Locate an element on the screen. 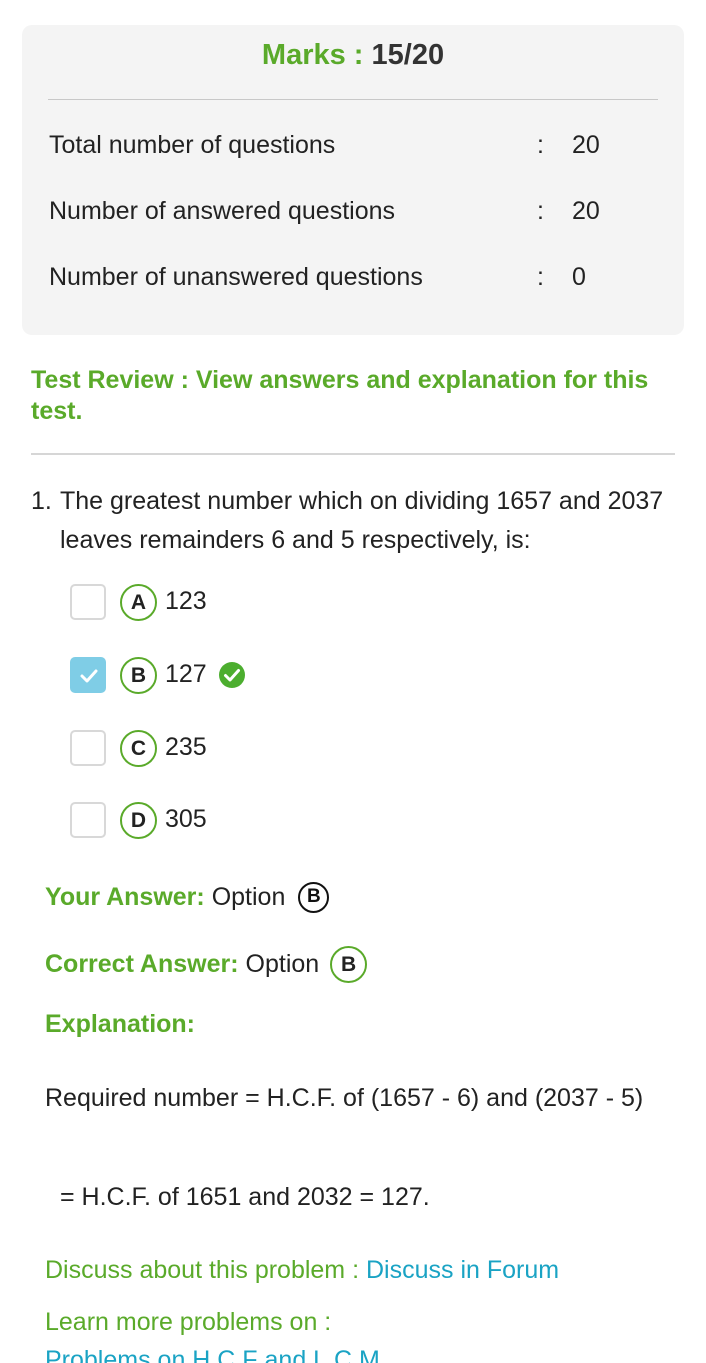 This screenshot has height=1363, width=706. correct-answer: Correct Answer: Option B is located at coordinates (206, 964).